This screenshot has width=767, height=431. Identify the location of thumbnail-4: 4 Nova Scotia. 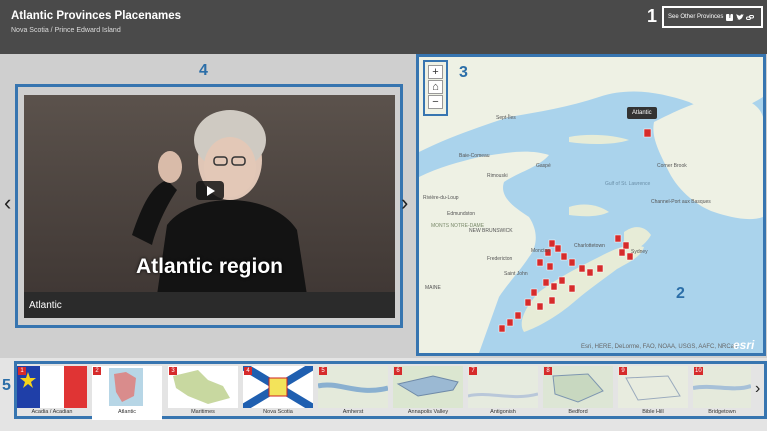
(278, 393).